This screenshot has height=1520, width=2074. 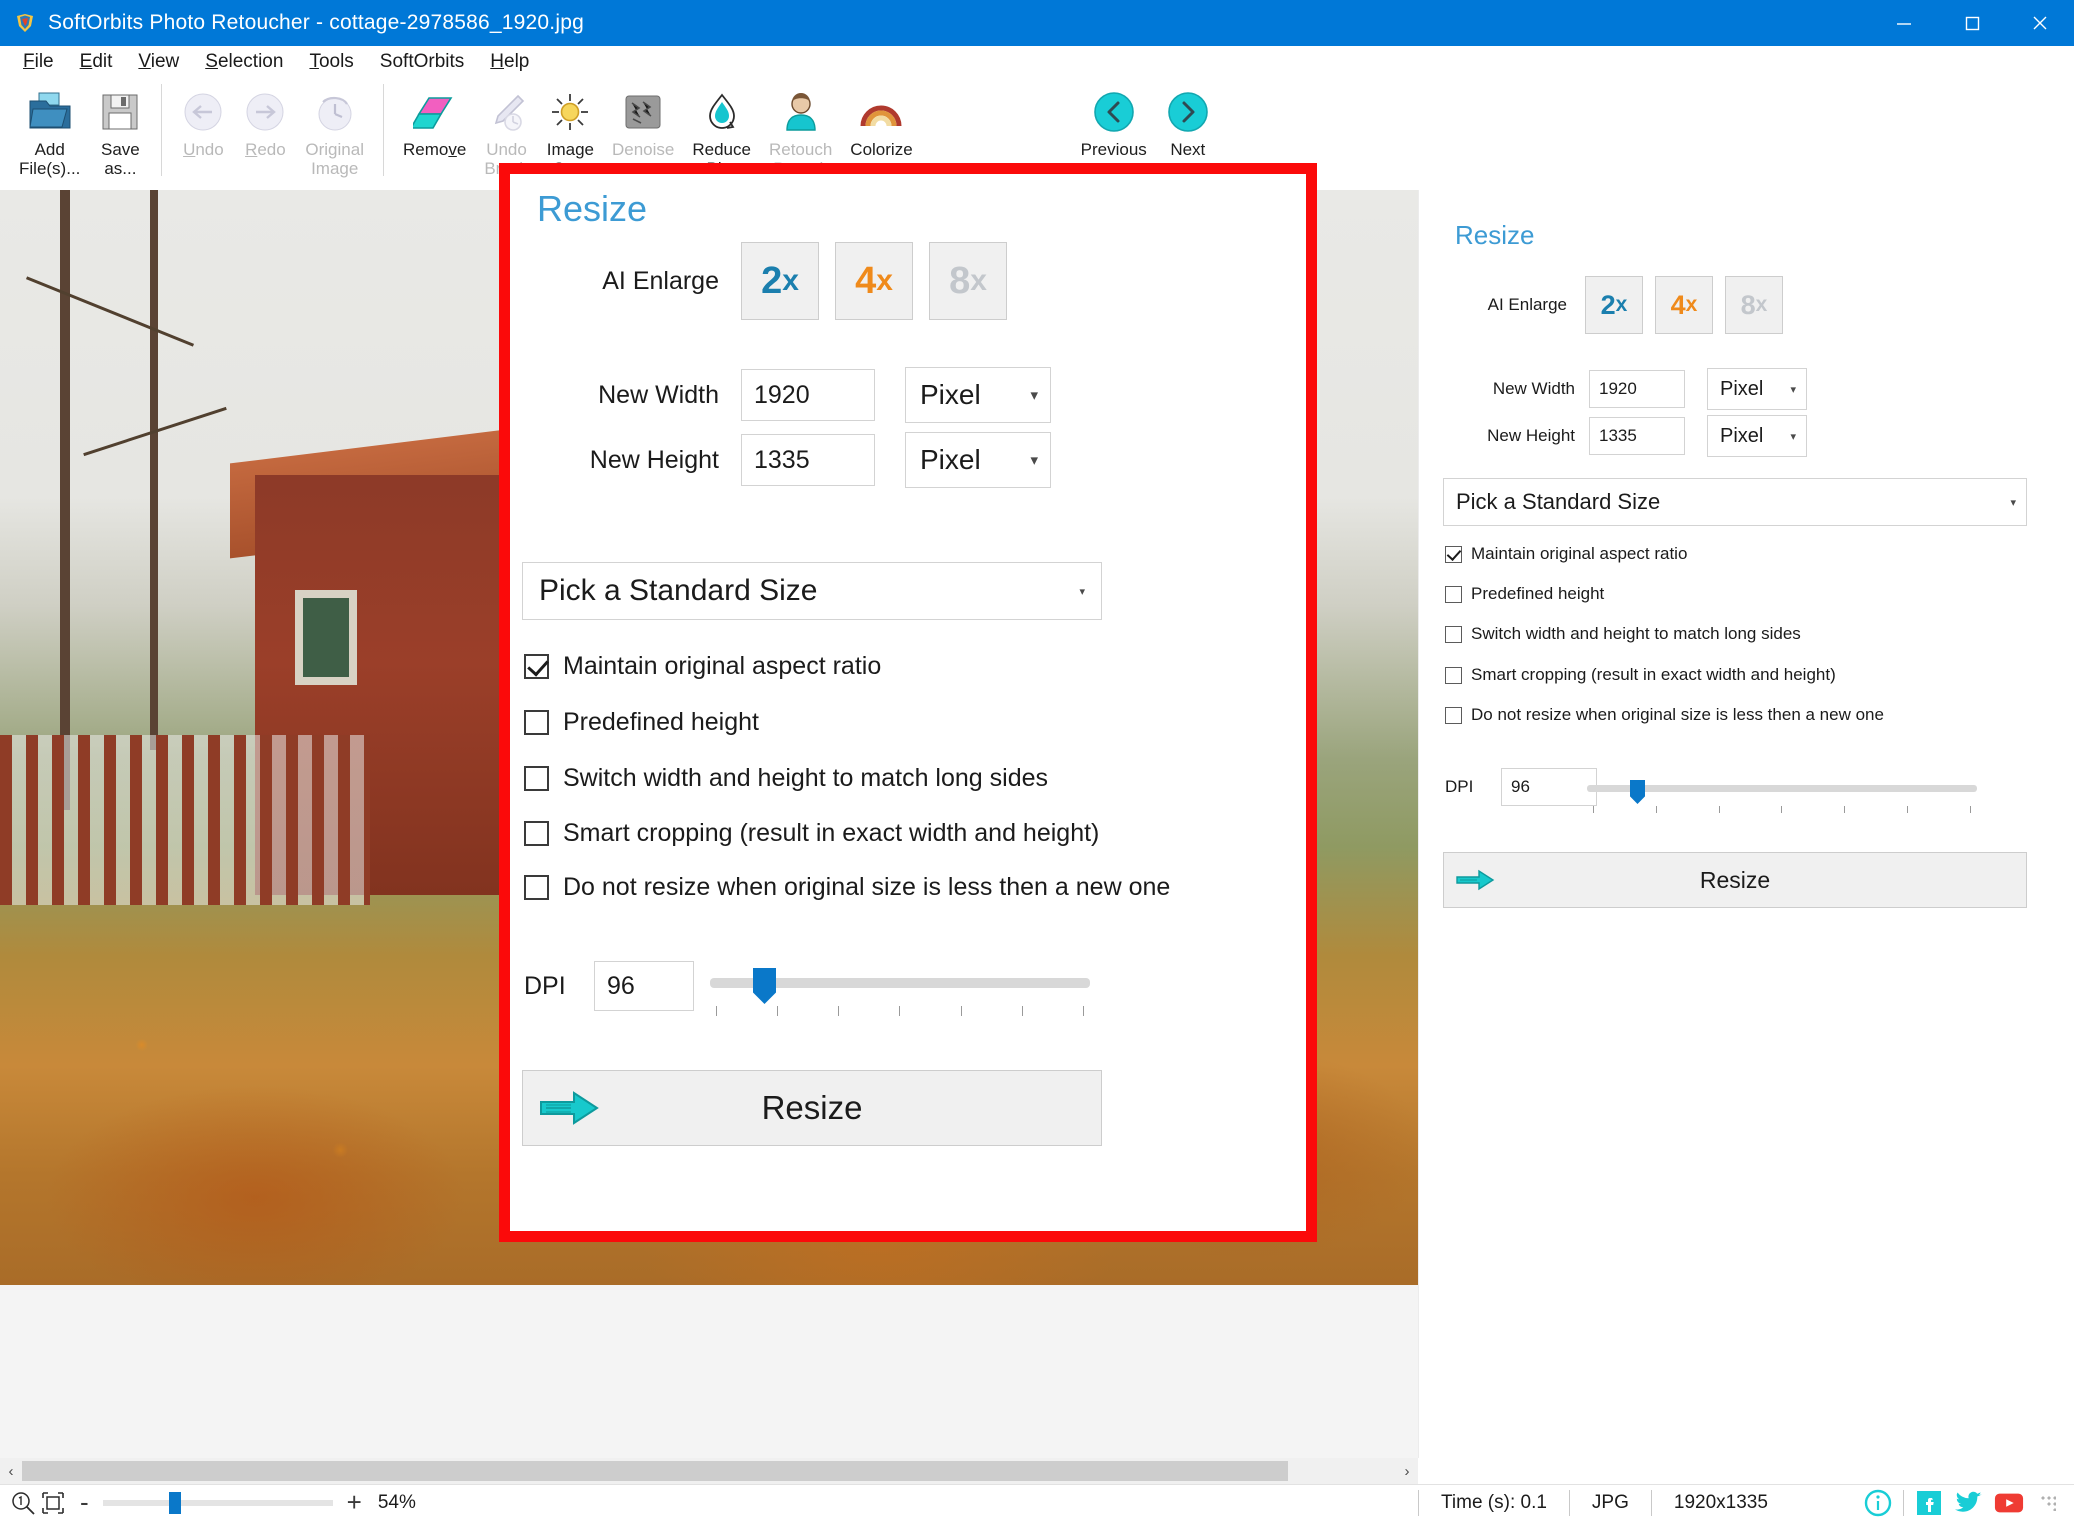 What do you see at coordinates (422, 62) in the screenshot?
I see `menu-item-softorbits: SoftOrbits` at bounding box center [422, 62].